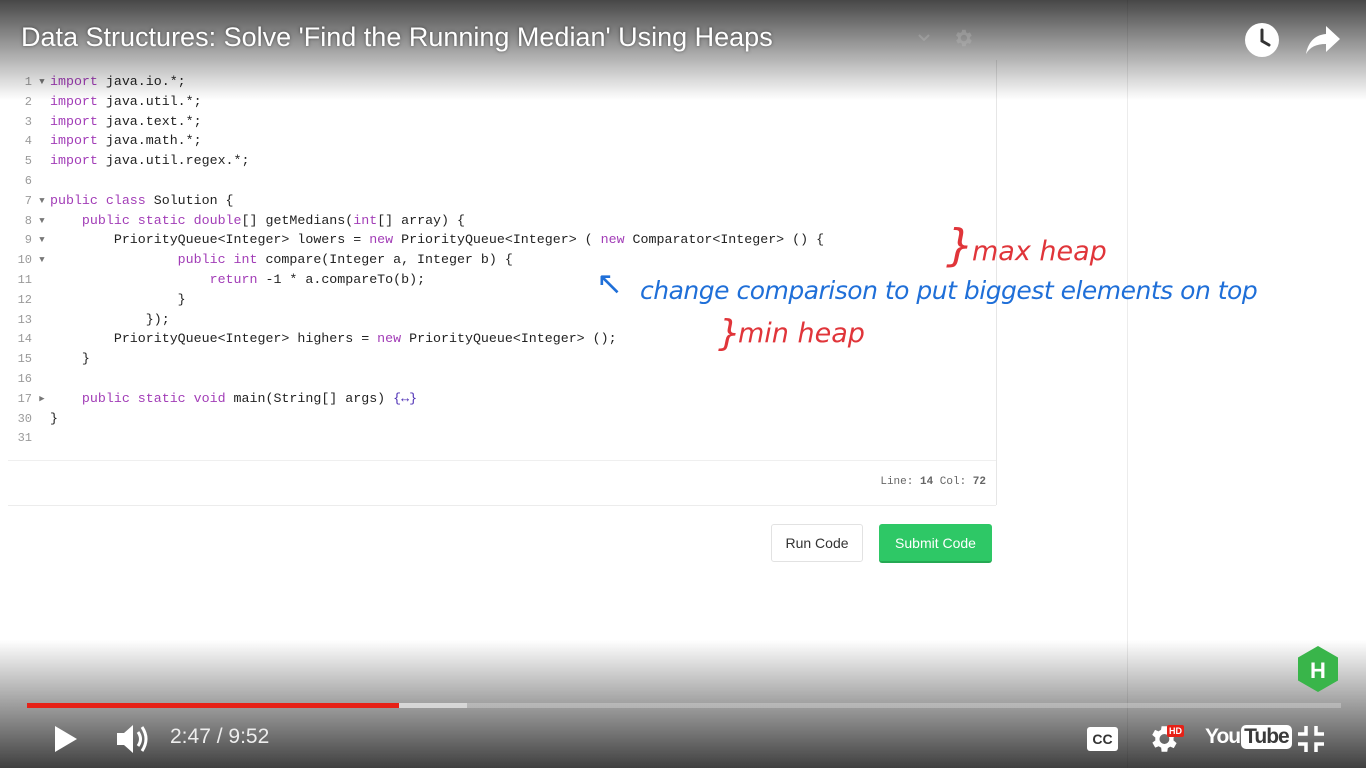 The width and height of the screenshot is (1366, 768). Describe the element at coordinates (964, 38) in the screenshot. I see `editor-settings-icon` at that location.